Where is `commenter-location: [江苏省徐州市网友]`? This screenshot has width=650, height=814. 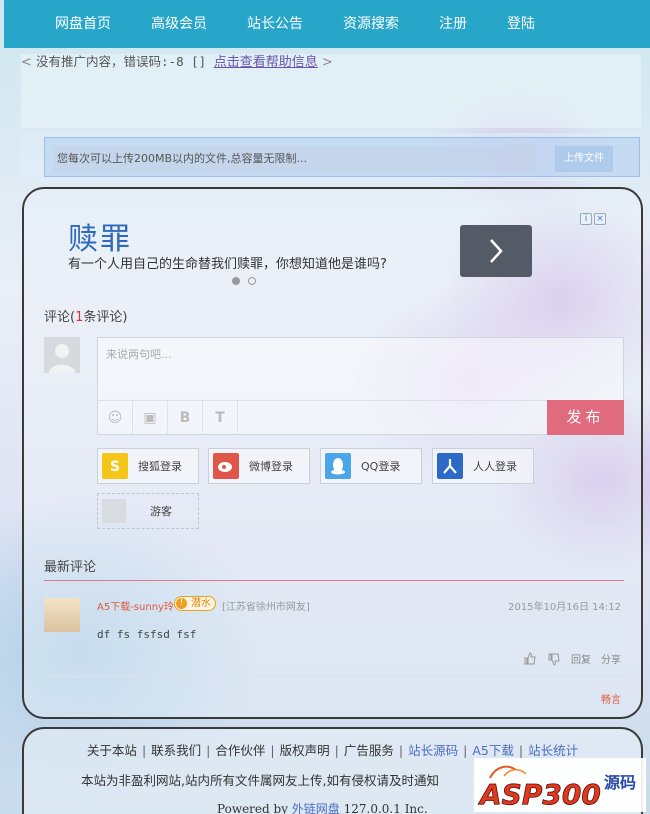 commenter-location: [江苏省徐州市网友] is located at coordinates (266, 607).